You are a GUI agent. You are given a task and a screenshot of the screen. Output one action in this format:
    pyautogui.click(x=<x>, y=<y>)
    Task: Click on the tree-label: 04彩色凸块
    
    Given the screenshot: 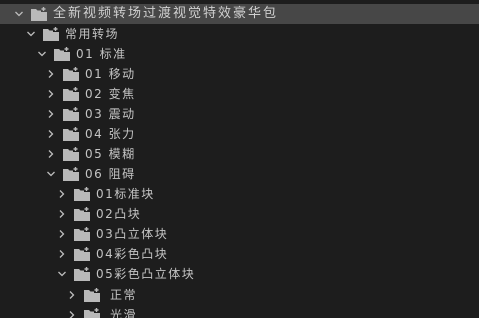 What is the action you would take?
    pyautogui.click(x=132, y=254)
    